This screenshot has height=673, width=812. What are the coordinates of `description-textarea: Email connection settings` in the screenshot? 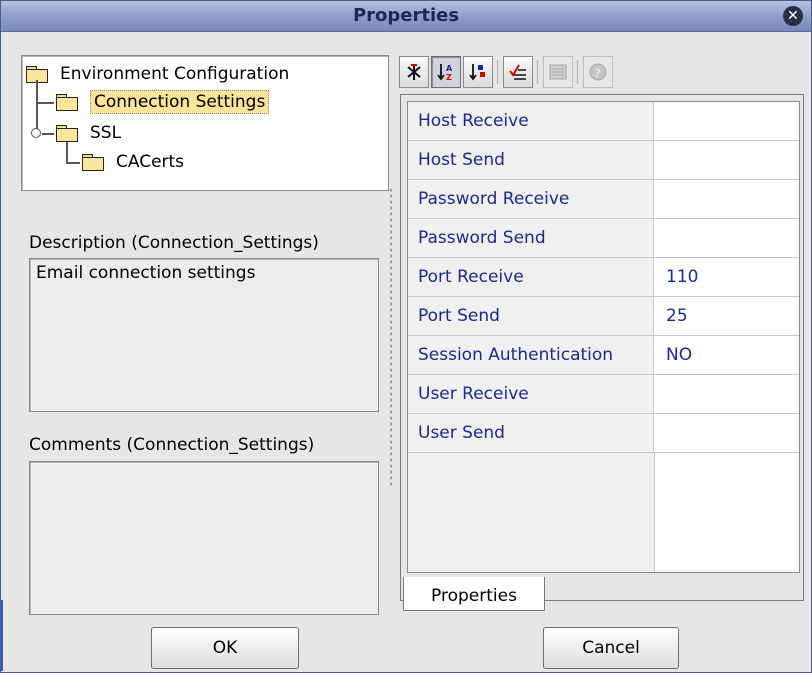 It's located at (204, 335).